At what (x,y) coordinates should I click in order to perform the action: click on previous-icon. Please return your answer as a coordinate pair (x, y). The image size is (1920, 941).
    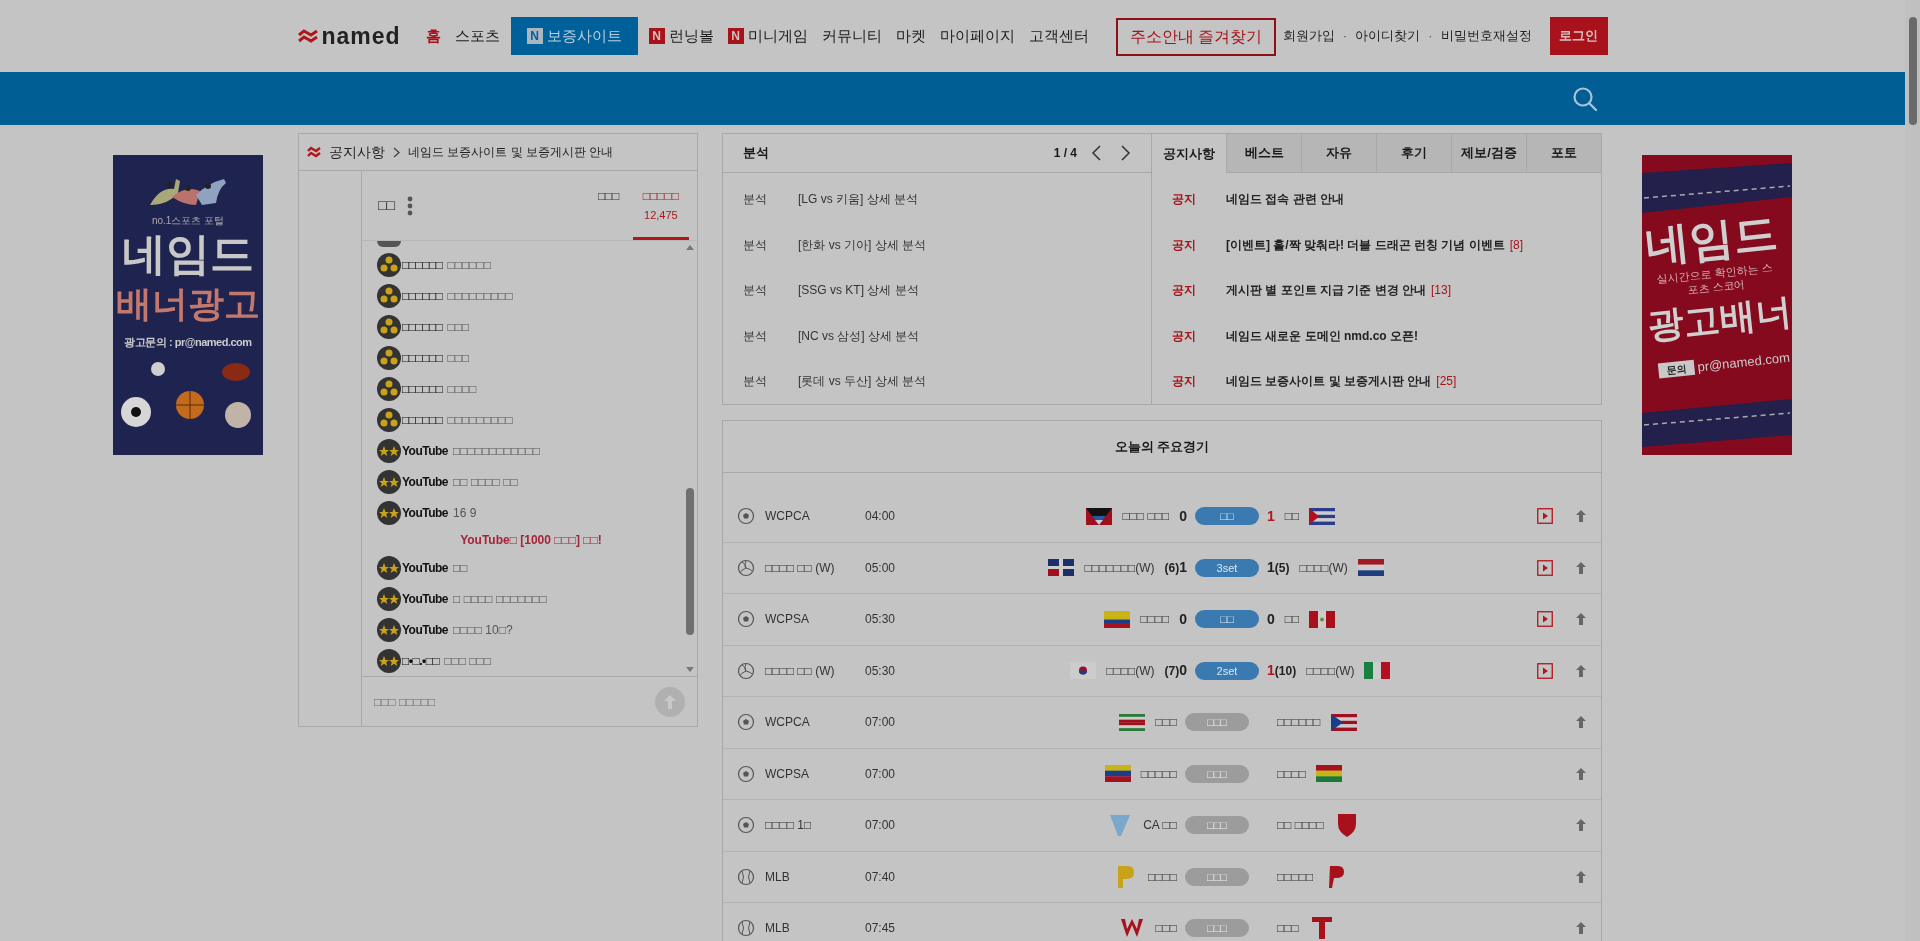
    Looking at the image, I should click on (1097, 152).